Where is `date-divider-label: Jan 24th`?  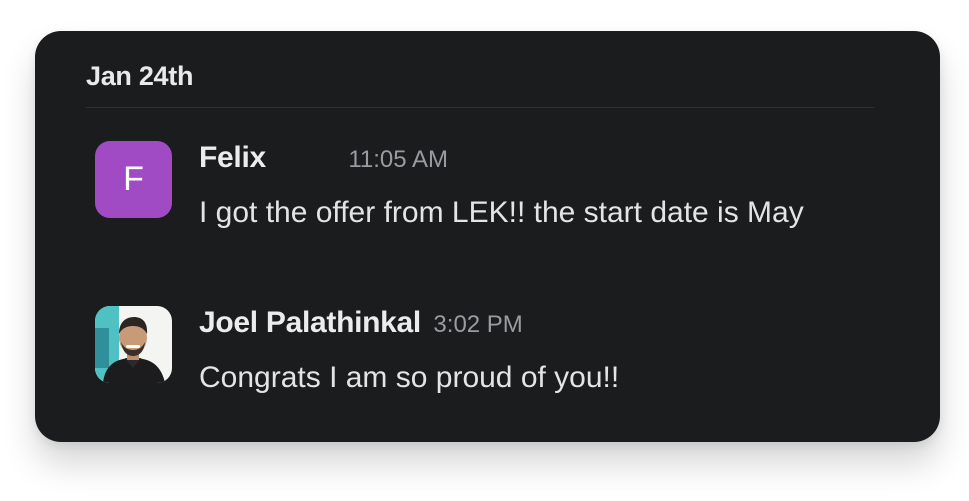 date-divider-label: Jan 24th is located at coordinates (139, 76).